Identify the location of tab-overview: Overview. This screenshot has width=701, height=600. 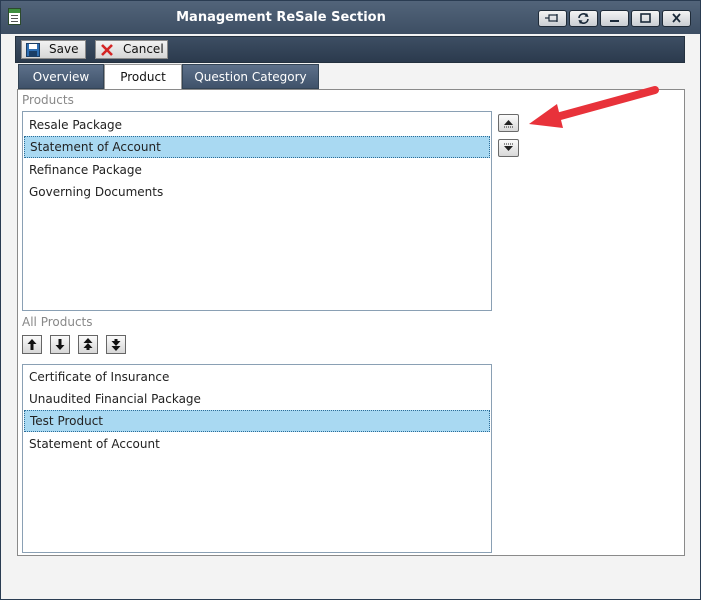
(61, 76).